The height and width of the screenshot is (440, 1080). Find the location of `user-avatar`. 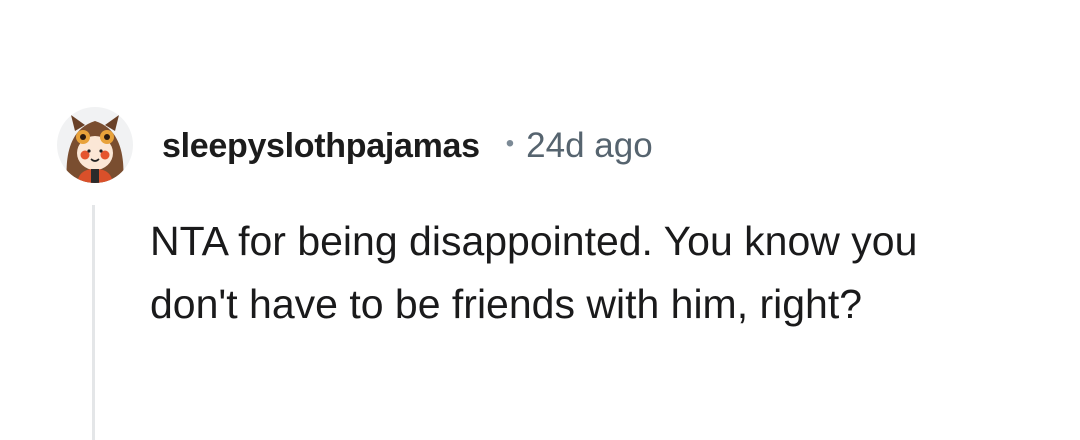

user-avatar is located at coordinates (95, 145).